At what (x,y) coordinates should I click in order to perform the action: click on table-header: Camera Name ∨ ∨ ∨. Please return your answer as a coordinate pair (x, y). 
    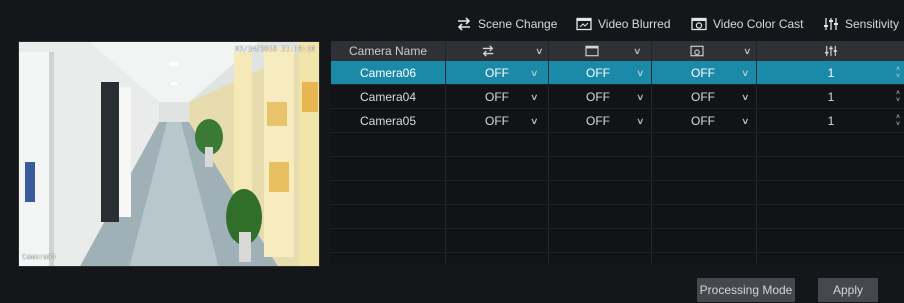
    Looking at the image, I should click on (617, 51).